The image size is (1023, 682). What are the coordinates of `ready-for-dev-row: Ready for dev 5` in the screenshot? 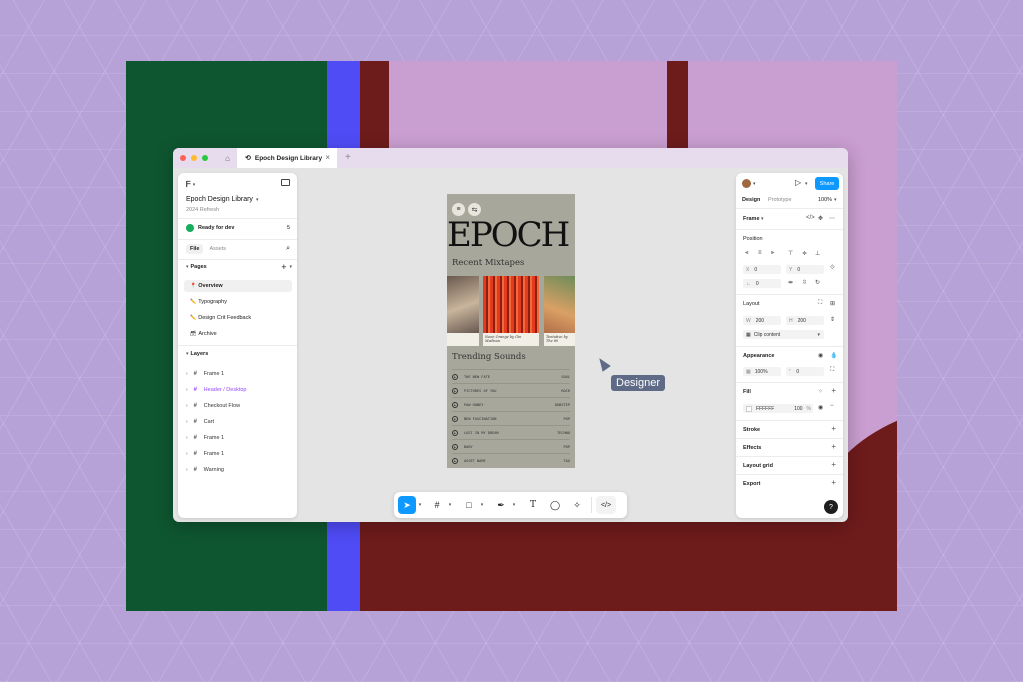 It's located at (238, 228).